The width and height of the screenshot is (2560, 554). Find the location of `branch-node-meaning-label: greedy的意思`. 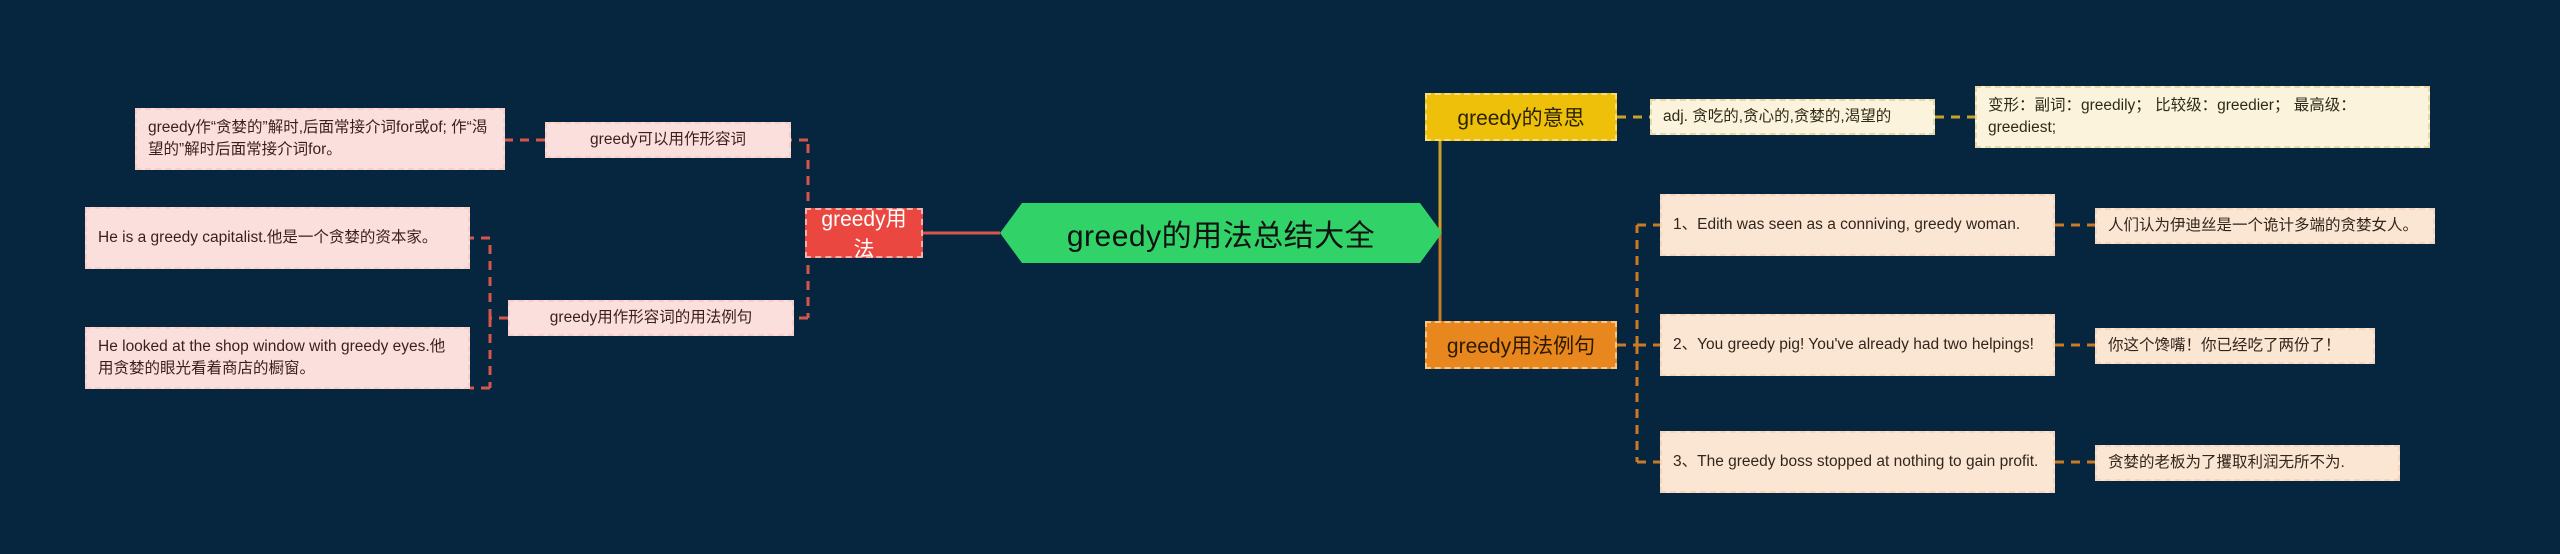

branch-node-meaning-label: greedy的意思 is located at coordinates (1521, 118).